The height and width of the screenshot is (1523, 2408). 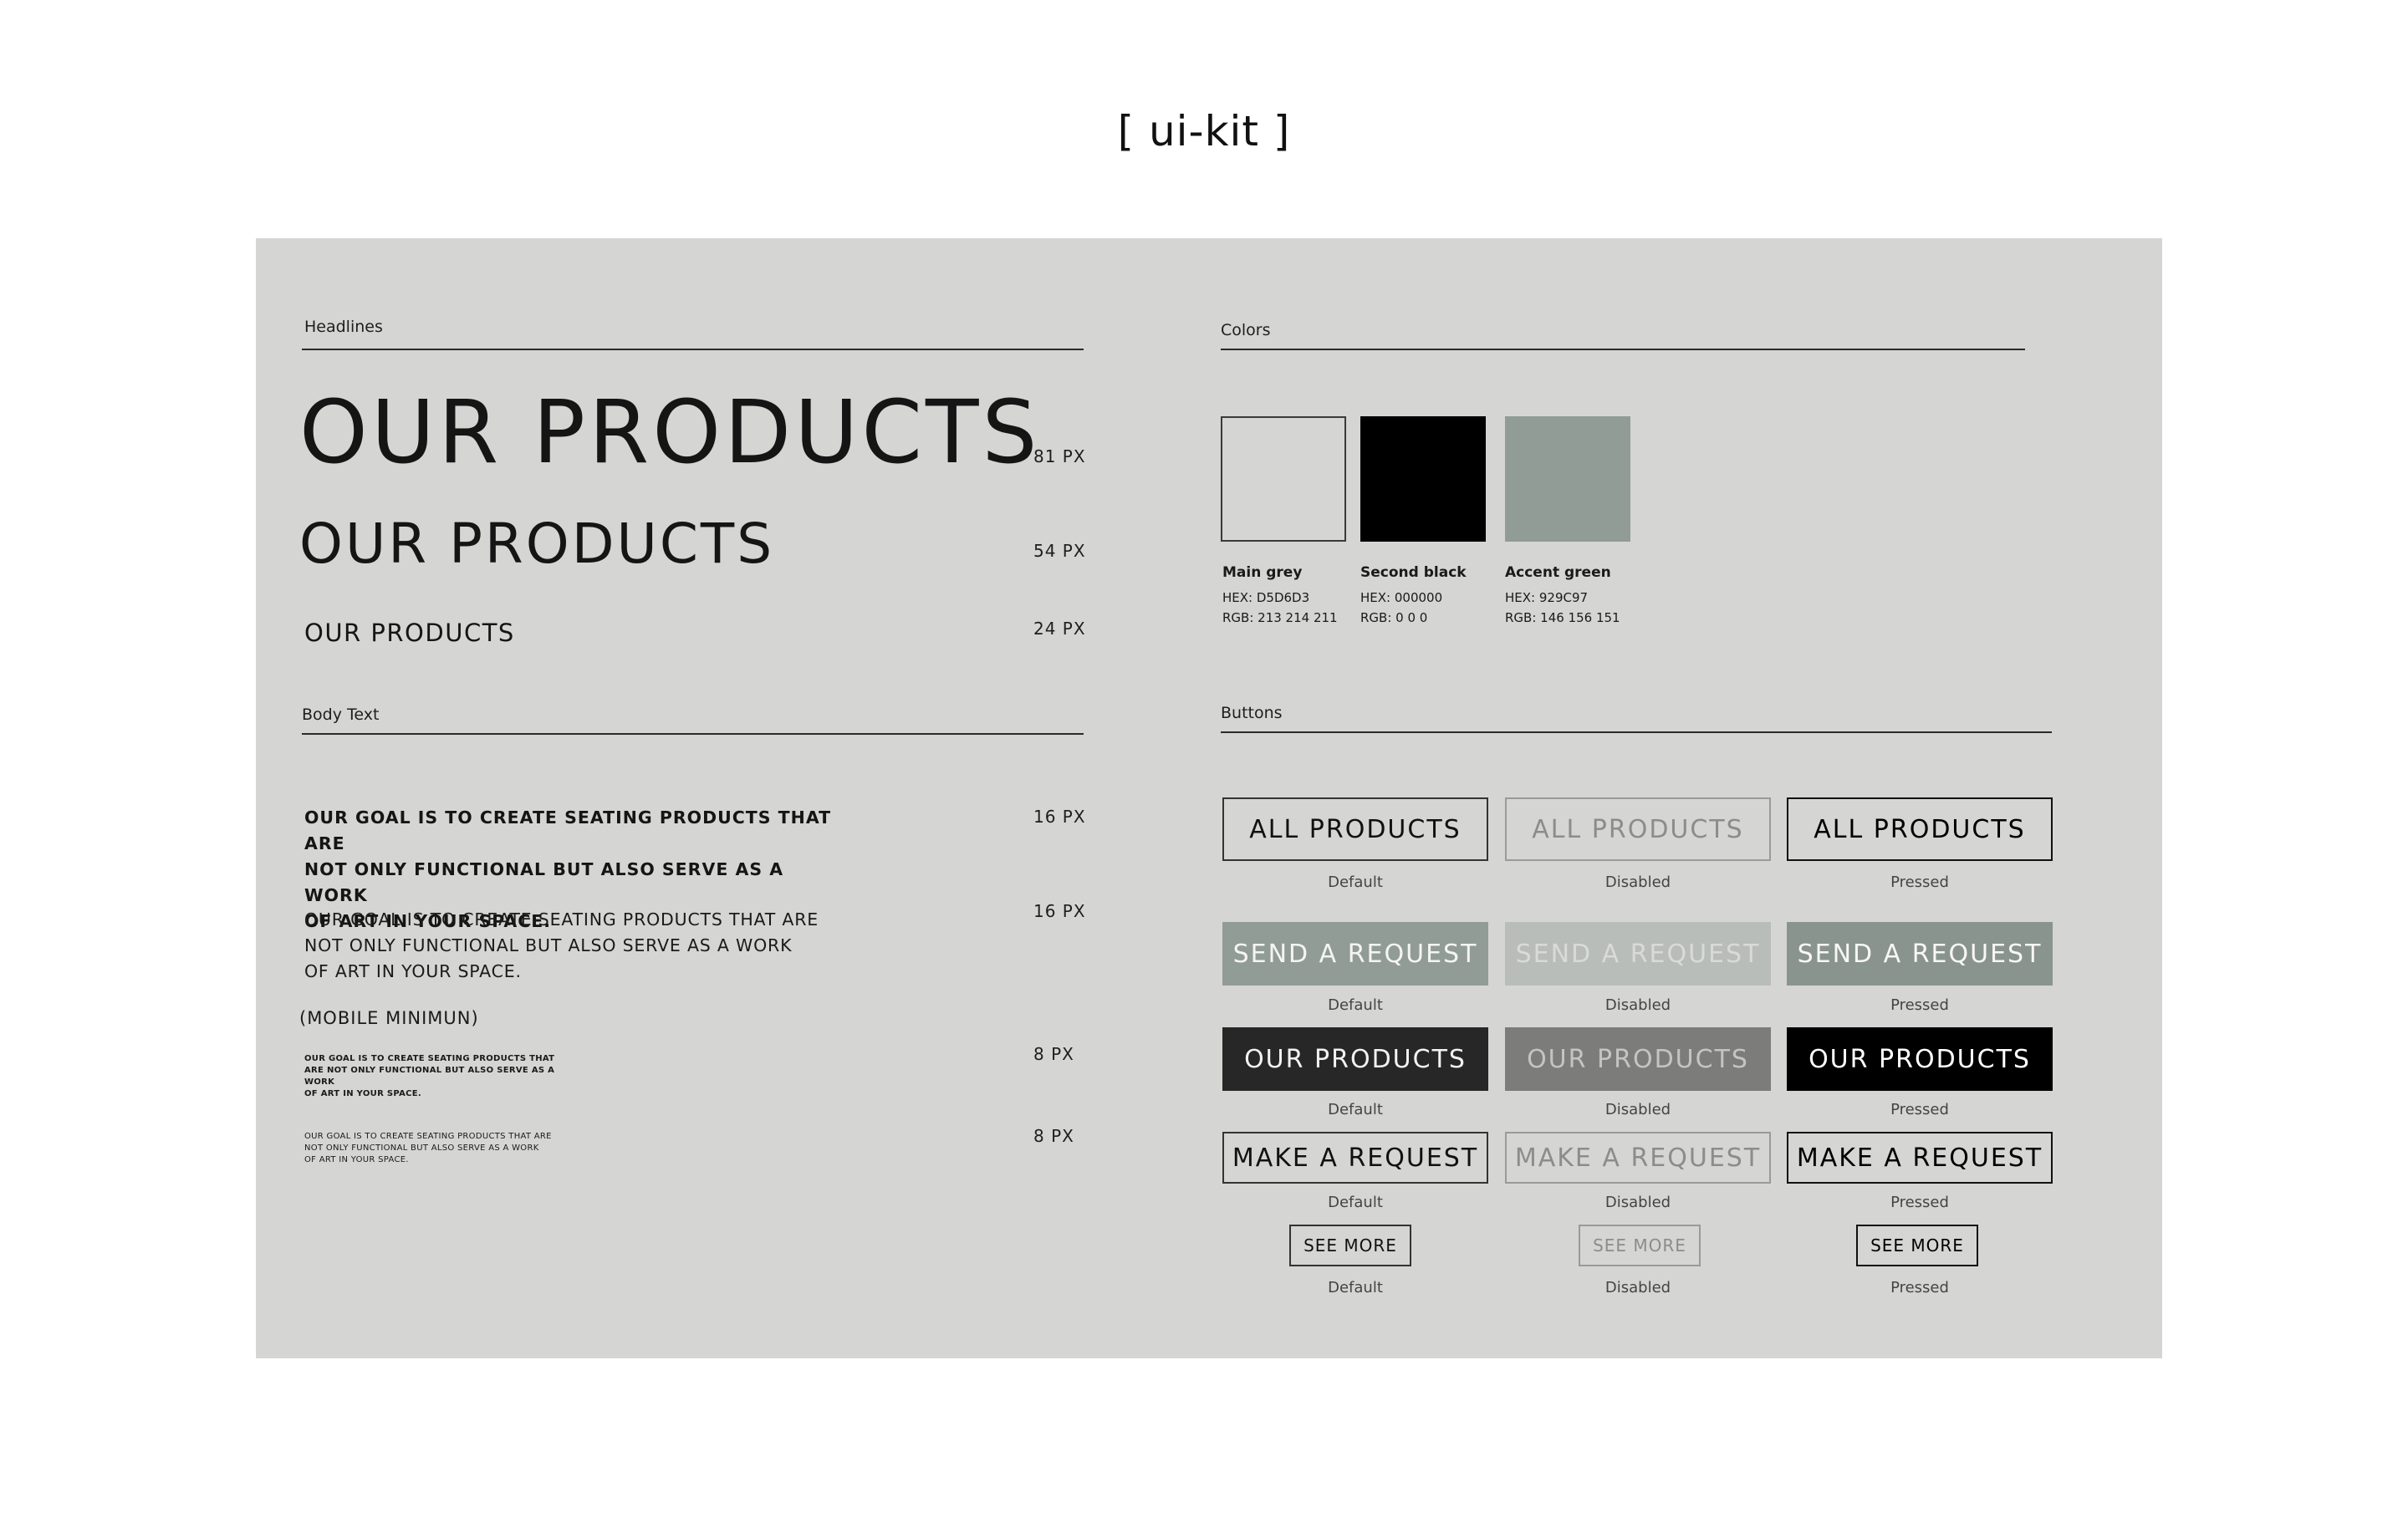 What do you see at coordinates (1059, 629) in the screenshot?
I see `headline-24-size: 24 PX` at bounding box center [1059, 629].